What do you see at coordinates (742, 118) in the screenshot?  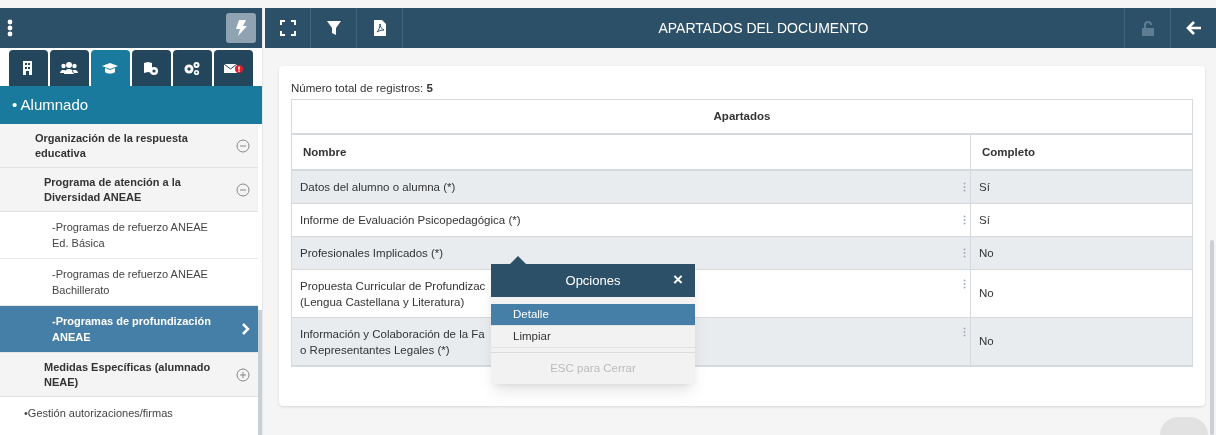 I see `table-title: Apartados` at bounding box center [742, 118].